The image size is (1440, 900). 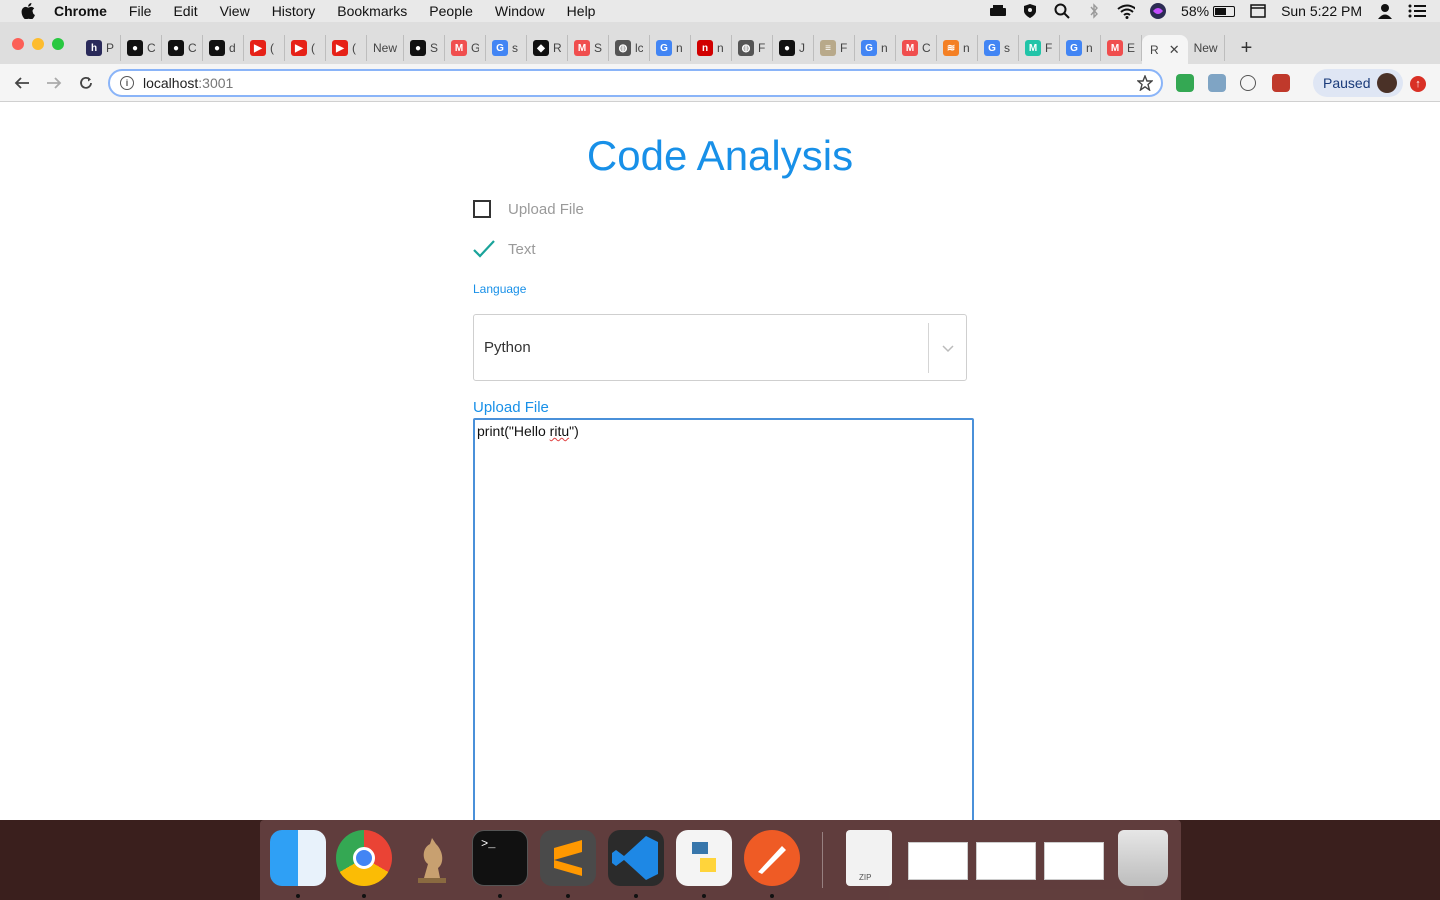 What do you see at coordinates (712, 48) in the screenshot?
I see `browser-tab: nn` at bounding box center [712, 48].